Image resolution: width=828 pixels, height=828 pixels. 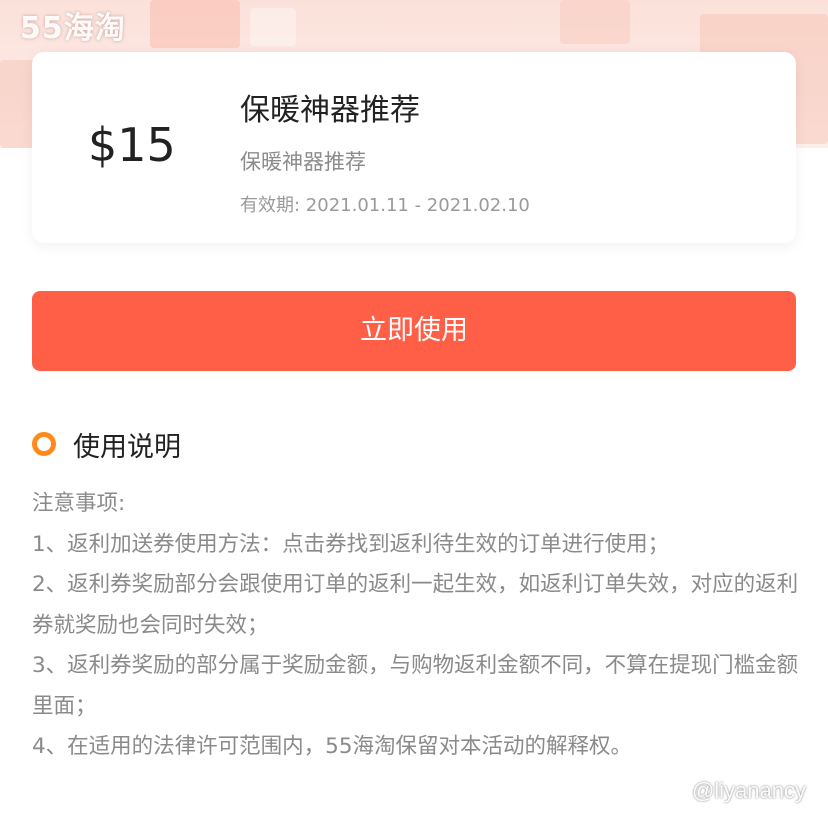 What do you see at coordinates (330, 110) in the screenshot?
I see `coupon-title: 保暖神器推荐` at bounding box center [330, 110].